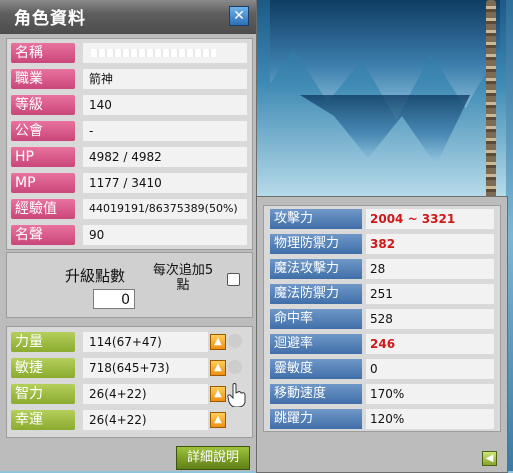 This screenshot has width=513, height=473. I want to click on redacted-name, so click(153, 53).